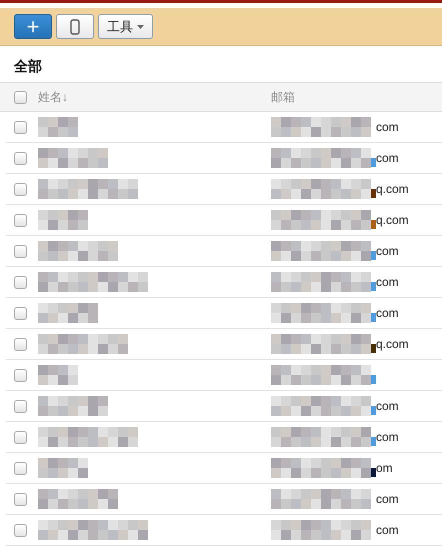 The image size is (442, 546). What do you see at coordinates (154, 97) in the screenshot?
I see `column-header: 姓名↓` at bounding box center [154, 97].